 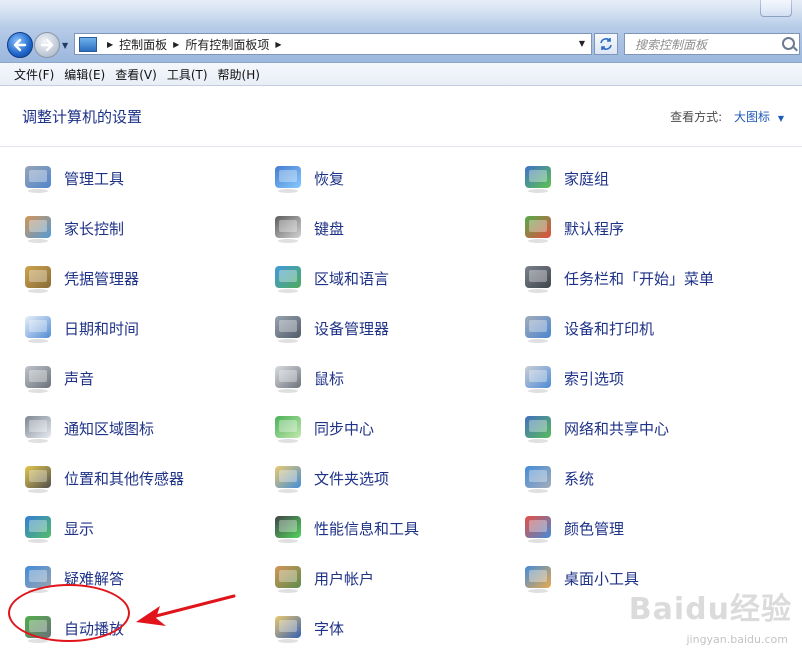 I want to click on control-panel-item: 凭据管理器, so click(x=80, y=278).